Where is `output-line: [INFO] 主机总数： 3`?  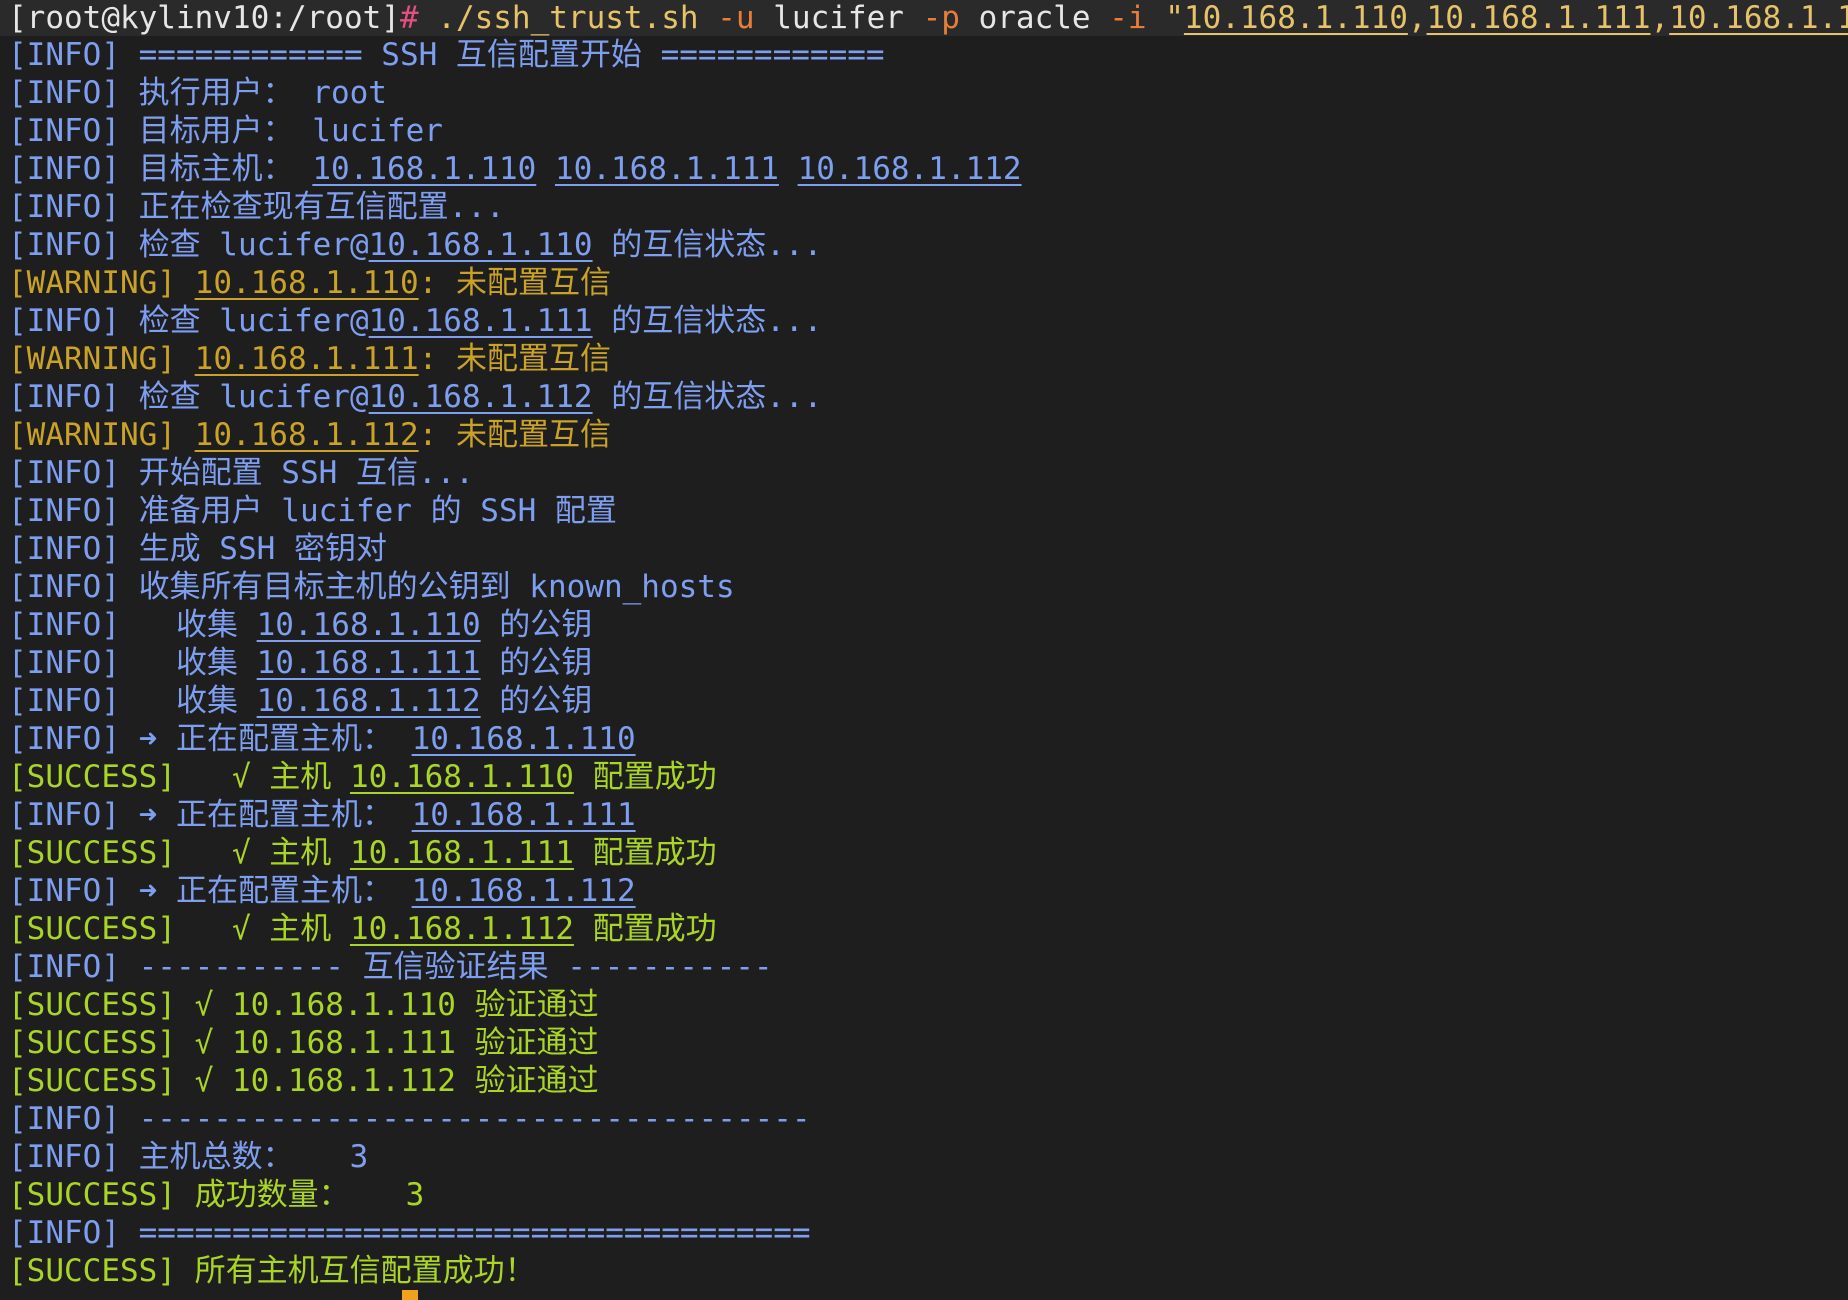 output-line: [INFO] 主机总数： 3 is located at coordinates (928, 1157).